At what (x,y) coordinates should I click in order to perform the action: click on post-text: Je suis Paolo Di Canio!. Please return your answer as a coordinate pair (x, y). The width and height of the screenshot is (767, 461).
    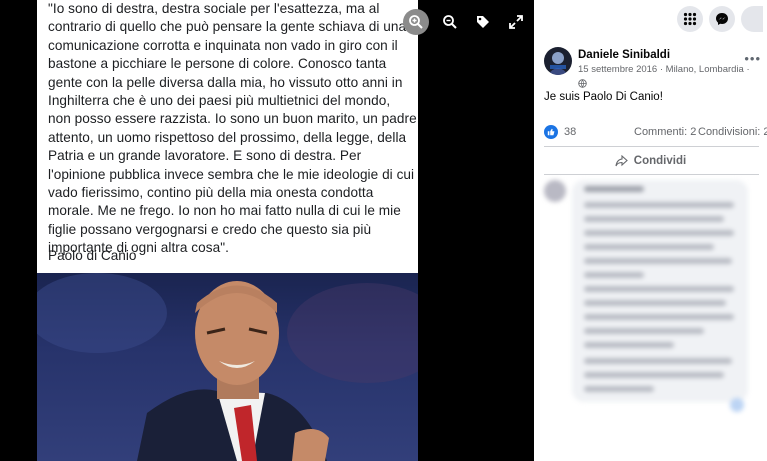
    Looking at the image, I should click on (603, 97).